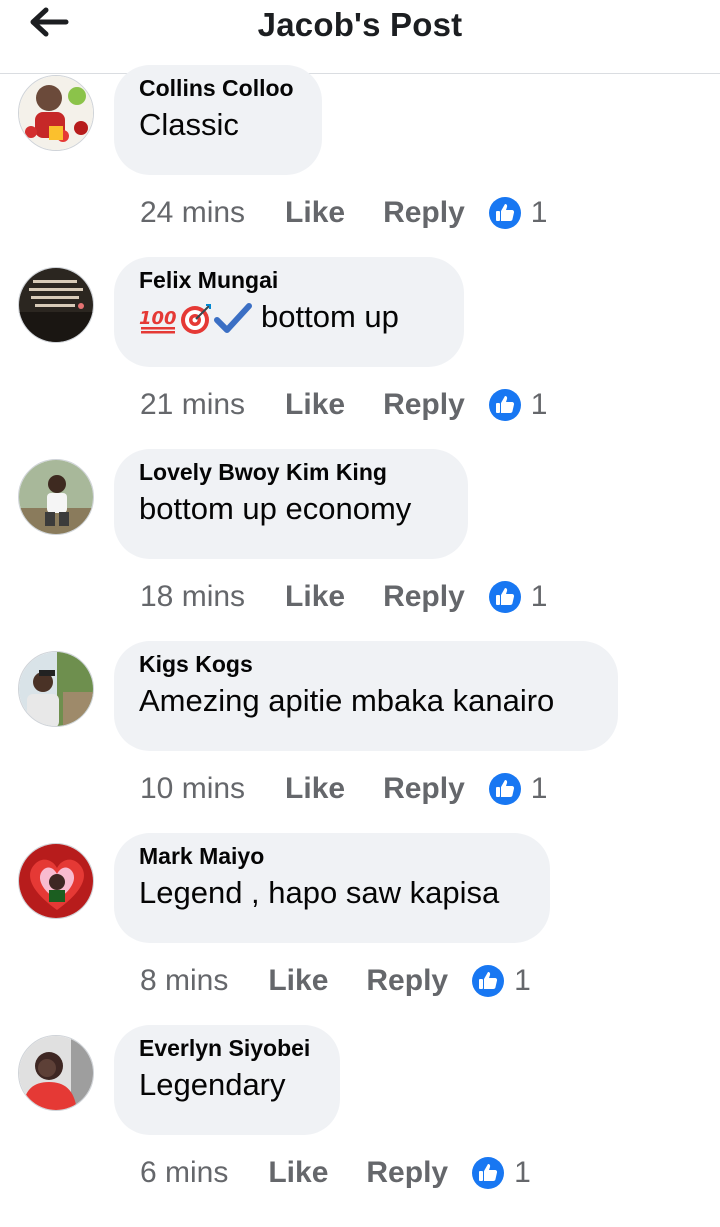 The width and height of the screenshot is (720, 1227). I want to click on comment-author: Mark Maiyo, so click(201, 856).